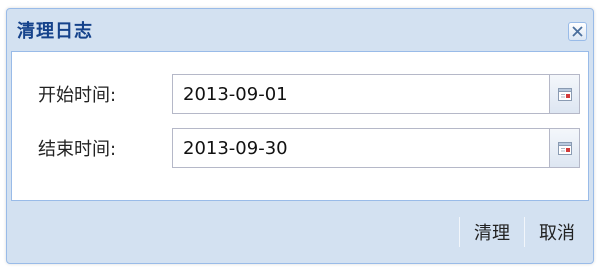  What do you see at coordinates (361, 148) in the screenshot?
I see `end-time-input` at bounding box center [361, 148].